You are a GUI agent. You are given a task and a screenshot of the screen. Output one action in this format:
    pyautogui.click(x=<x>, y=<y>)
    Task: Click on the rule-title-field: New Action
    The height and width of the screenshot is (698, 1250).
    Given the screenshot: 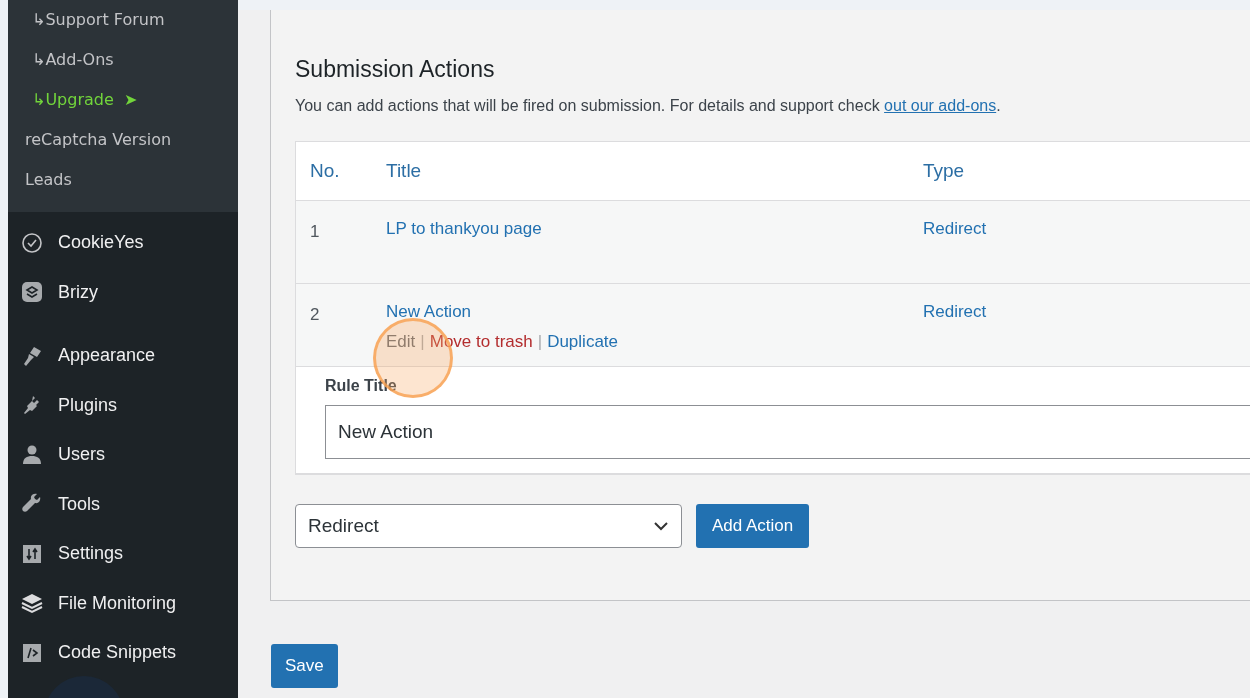 What is the action you would take?
    pyautogui.click(x=787, y=432)
    